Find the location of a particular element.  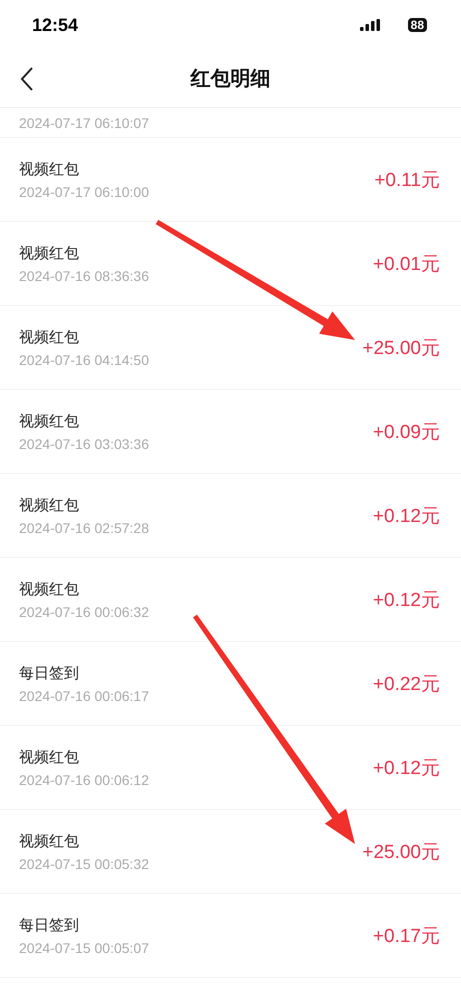

status-time: 12:54 is located at coordinates (55, 25).